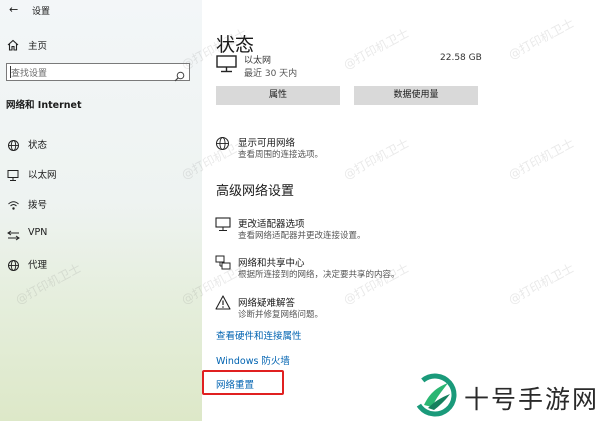  I want to click on ethernet-icon, so click(13, 176).